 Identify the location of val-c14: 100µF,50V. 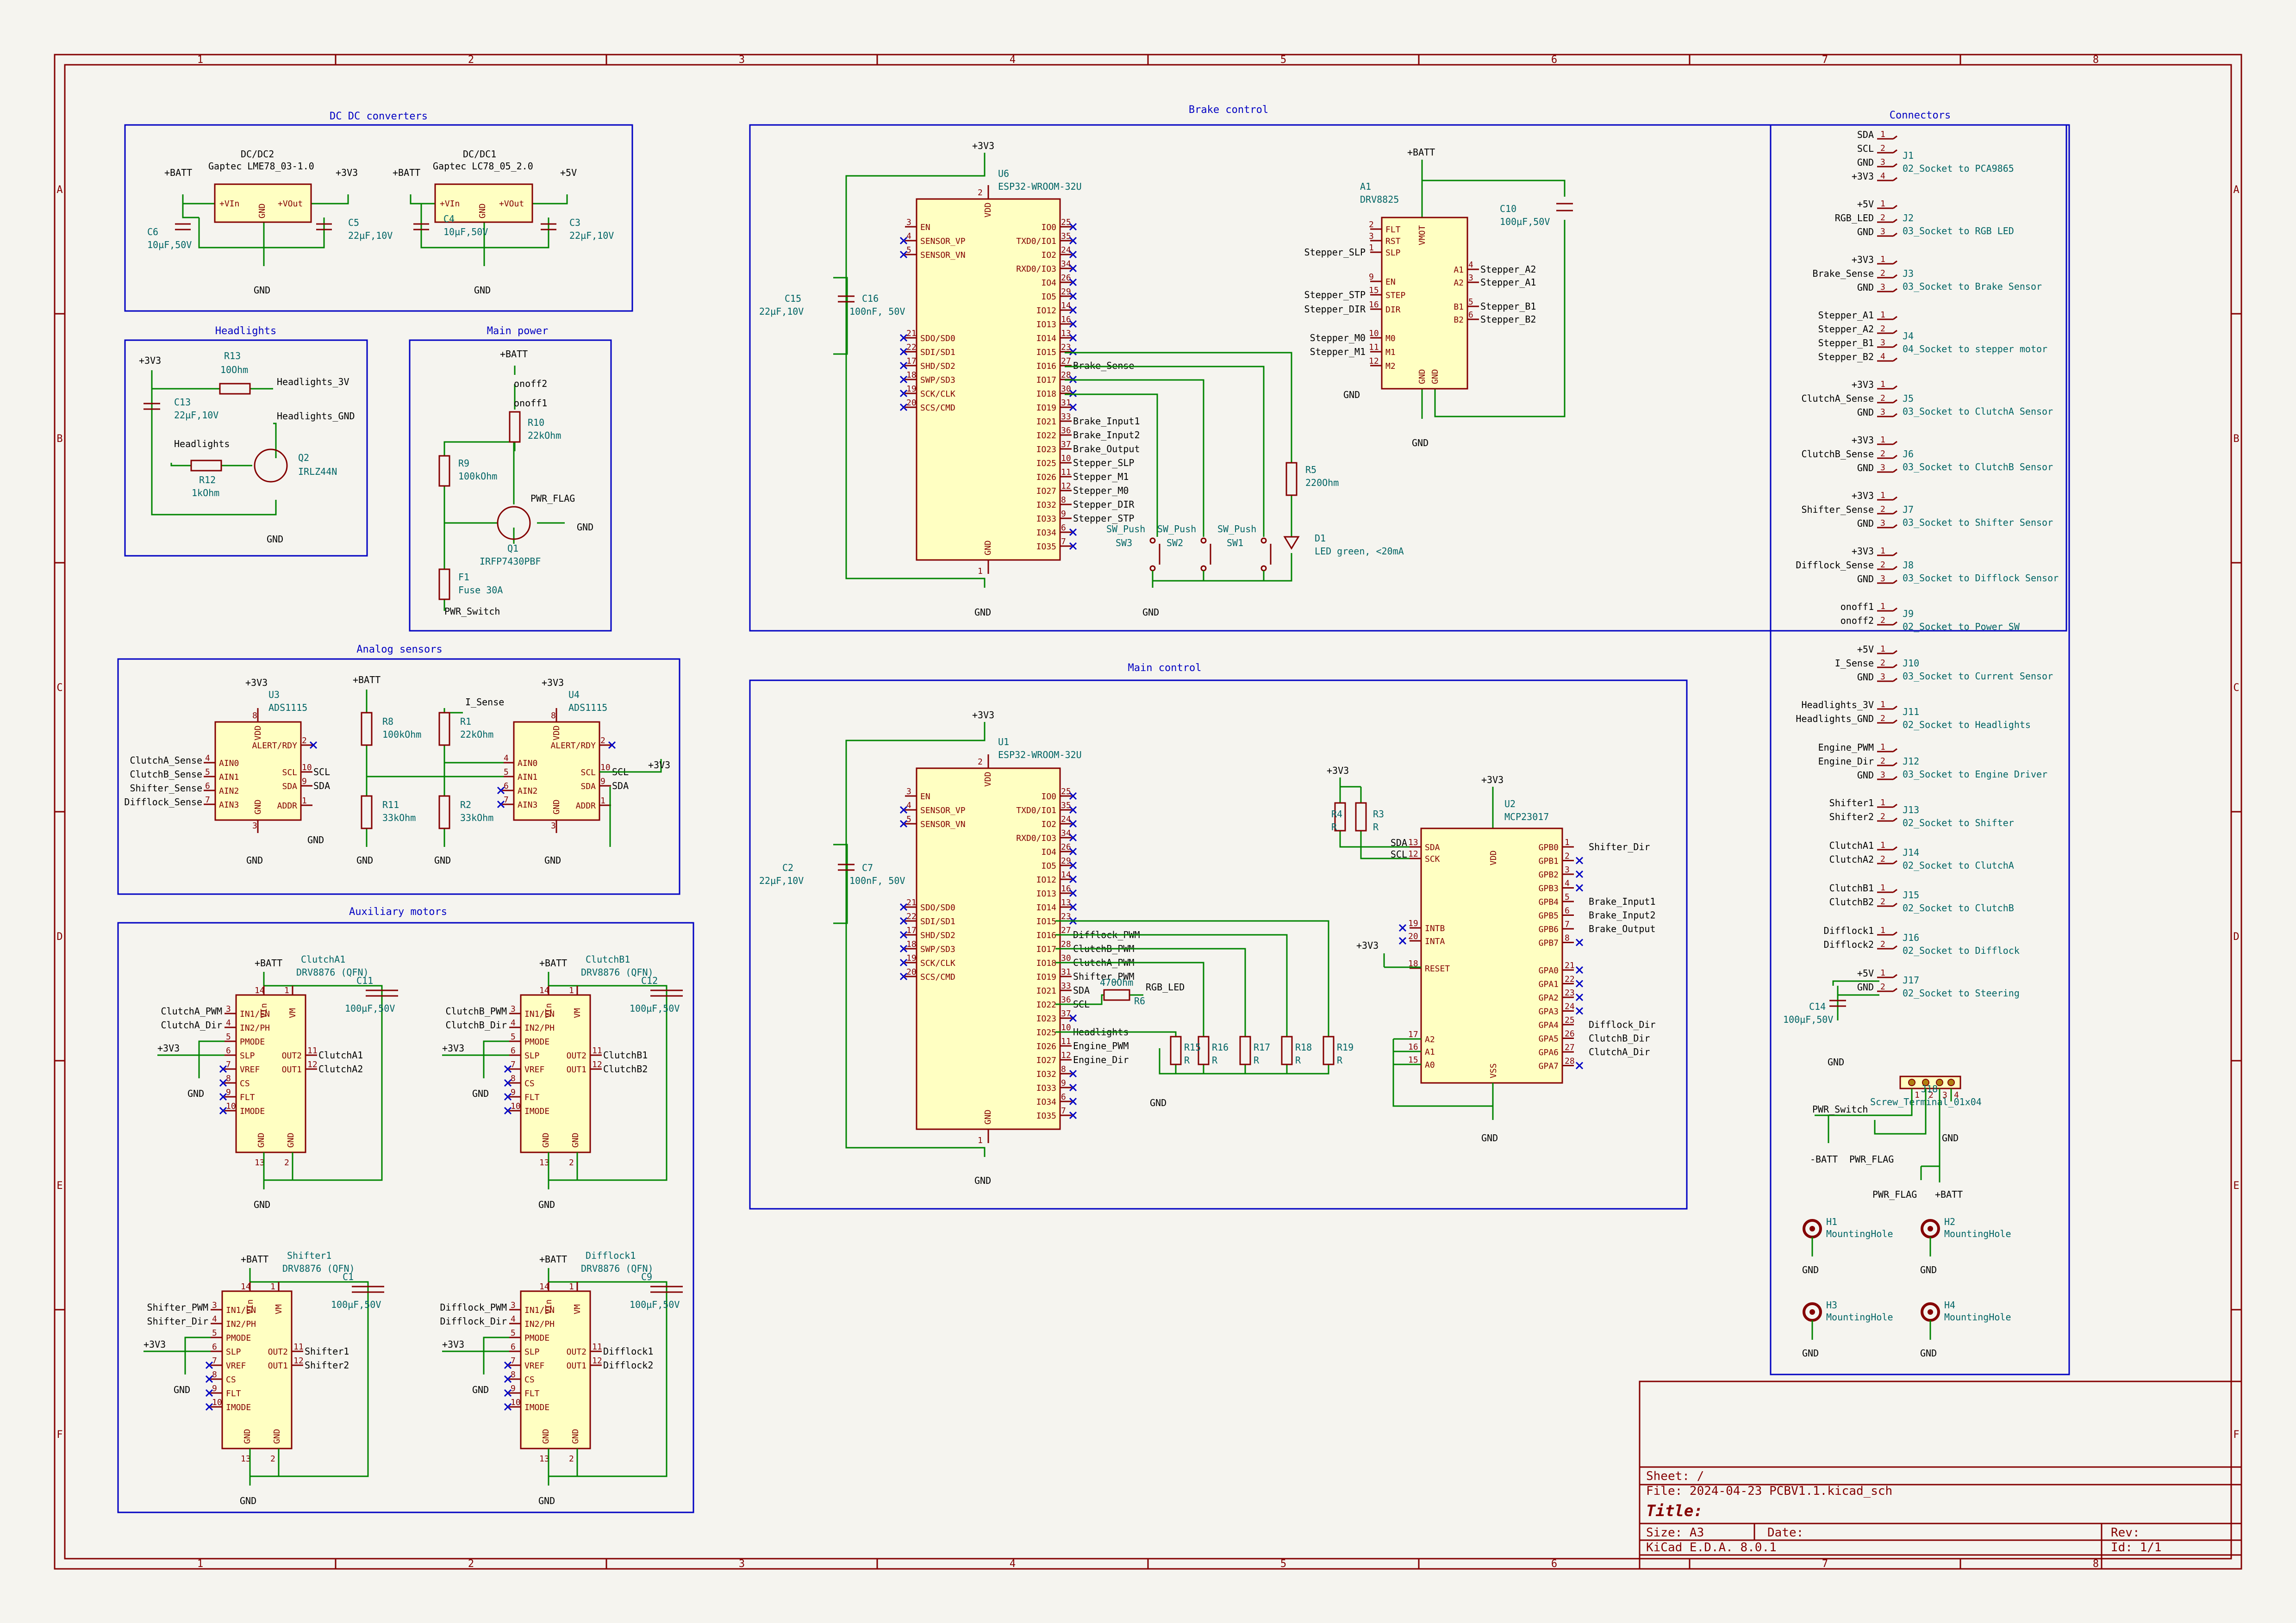
(1808, 1020).